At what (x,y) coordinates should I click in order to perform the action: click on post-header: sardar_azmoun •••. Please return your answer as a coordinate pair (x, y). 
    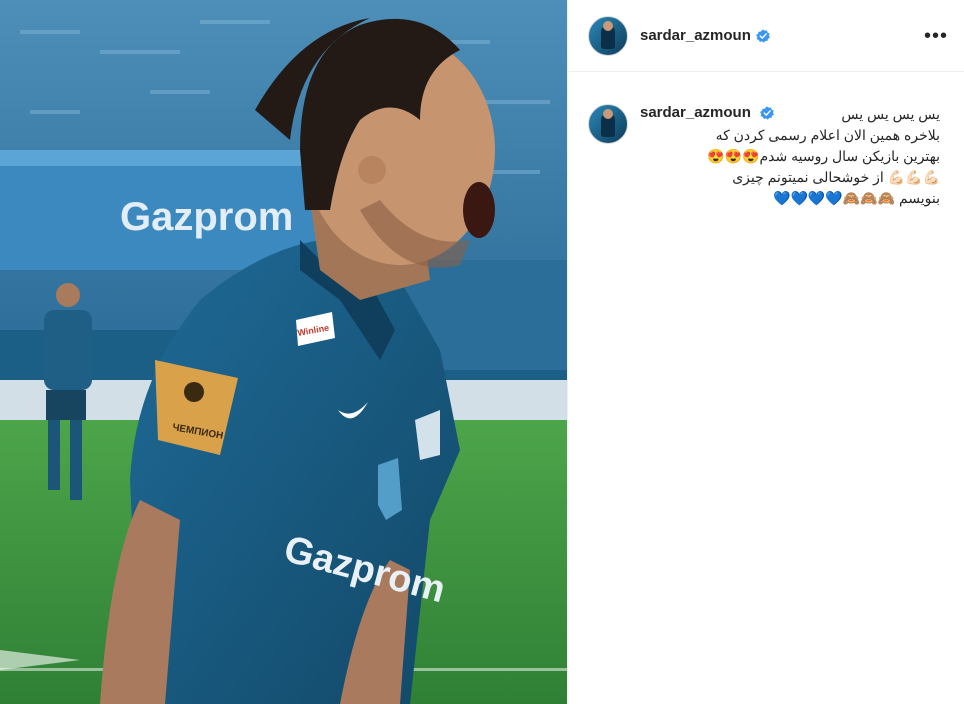
    Looking at the image, I should click on (766, 36).